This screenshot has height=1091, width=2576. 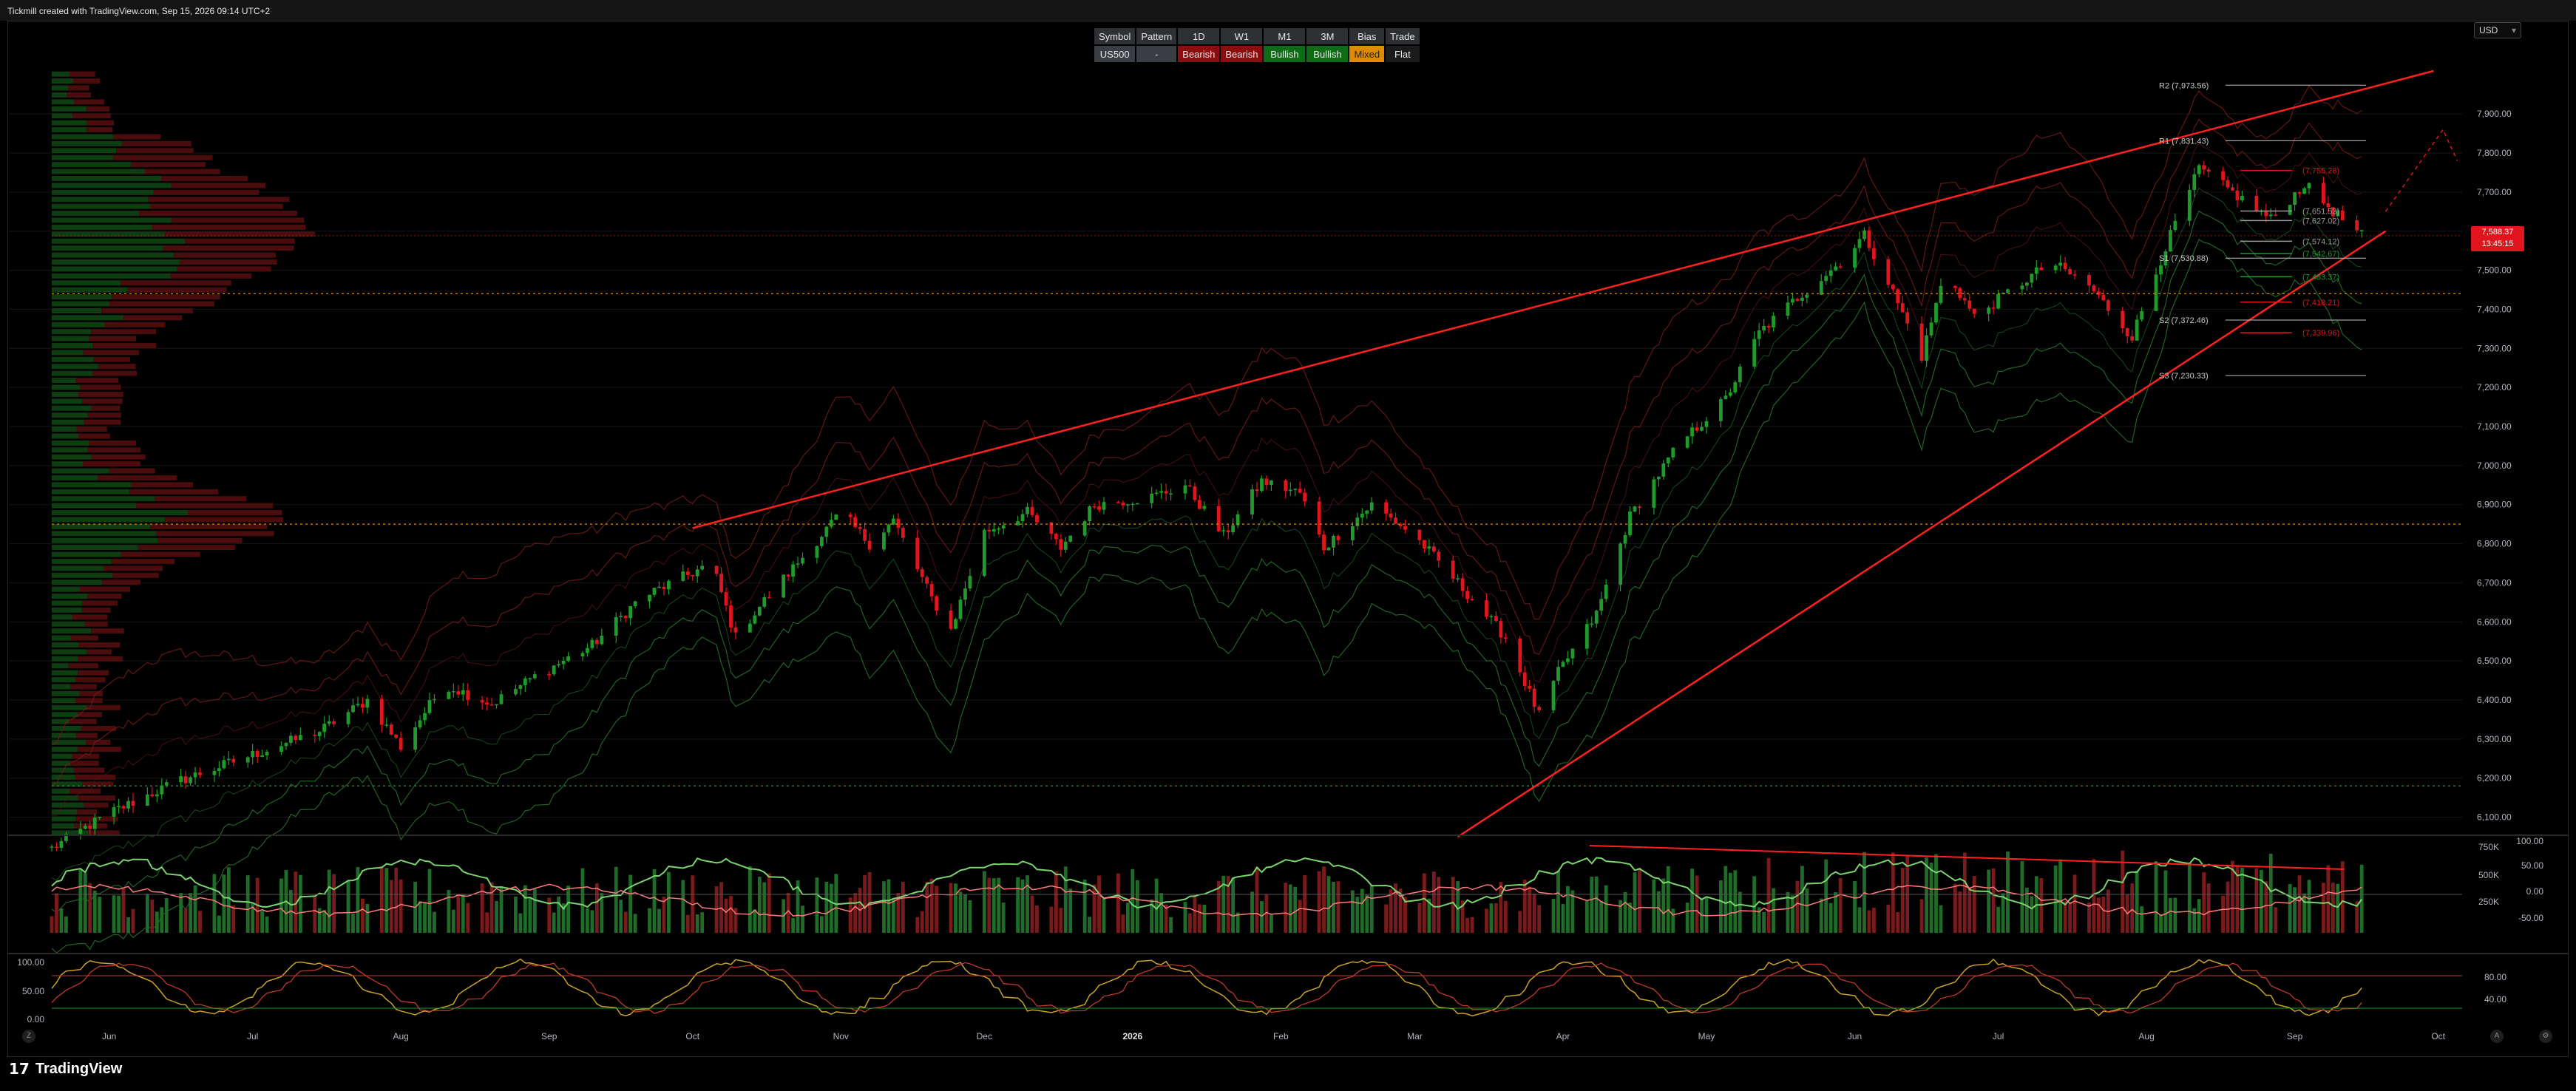 What do you see at coordinates (1115, 54) in the screenshot?
I see `bias-value-symbol: US500` at bounding box center [1115, 54].